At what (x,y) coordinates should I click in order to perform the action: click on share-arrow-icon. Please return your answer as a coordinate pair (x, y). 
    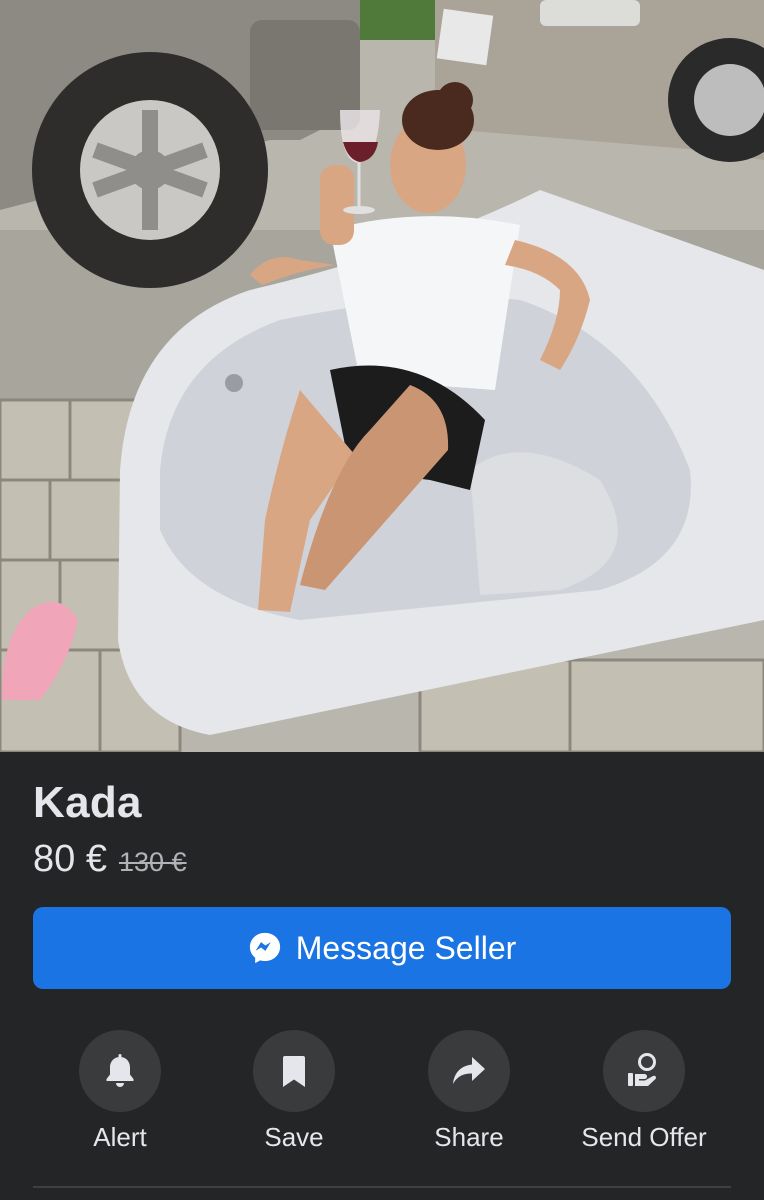
    Looking at the image, I should click on (469, 1070).